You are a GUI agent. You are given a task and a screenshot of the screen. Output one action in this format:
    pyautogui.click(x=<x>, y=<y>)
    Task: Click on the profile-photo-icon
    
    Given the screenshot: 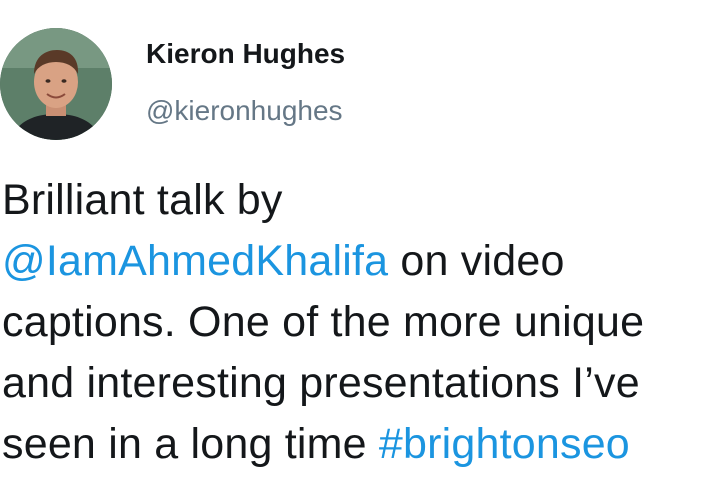 What is the action you would take?
    pyautogui.click(x=56, y=84)
    